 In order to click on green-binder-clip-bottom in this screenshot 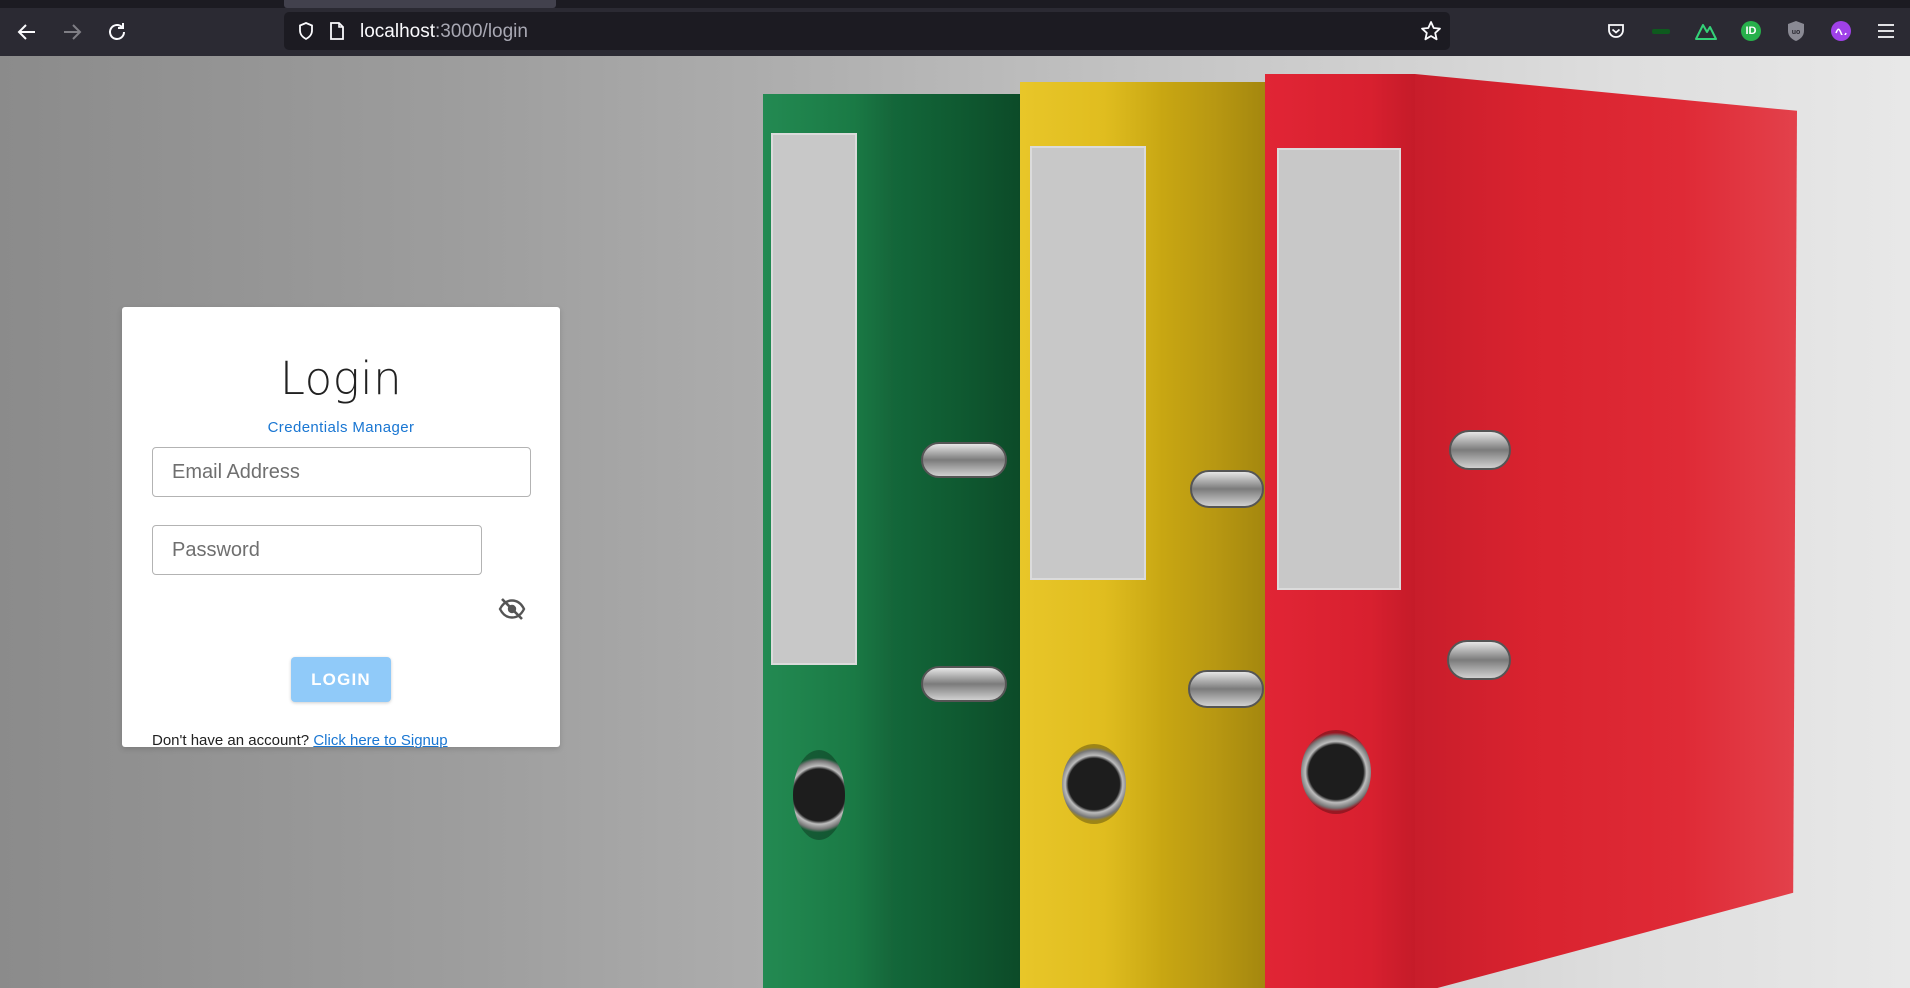, I will do `click(964, 684)`.